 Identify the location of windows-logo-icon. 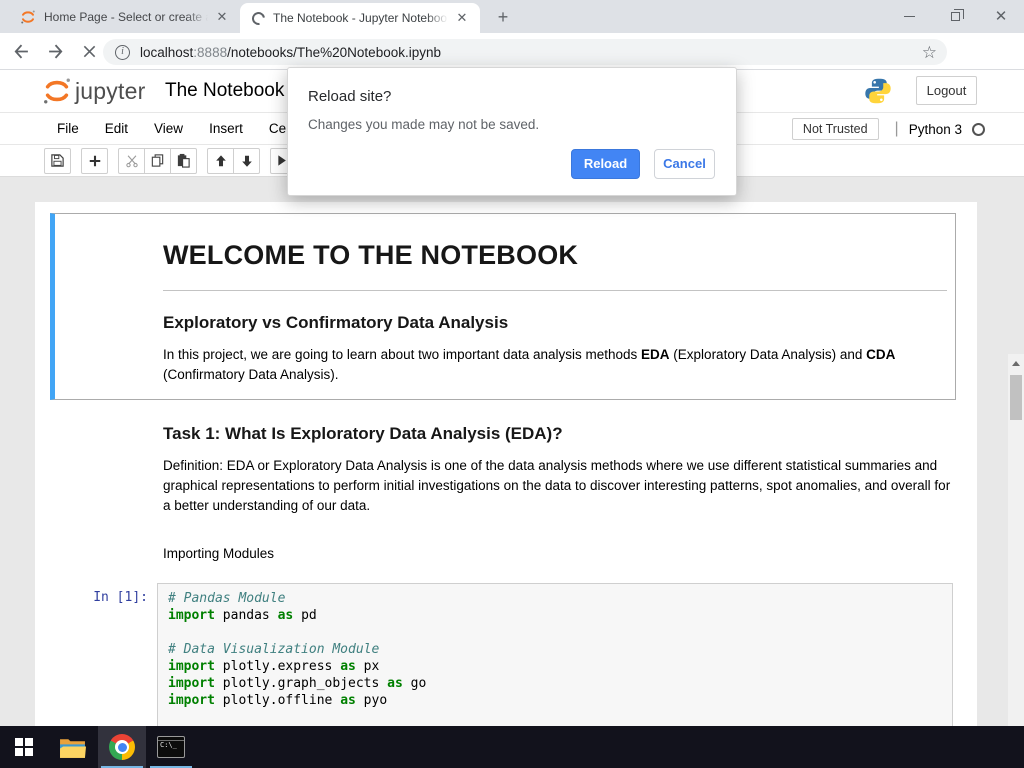
(24, 747).